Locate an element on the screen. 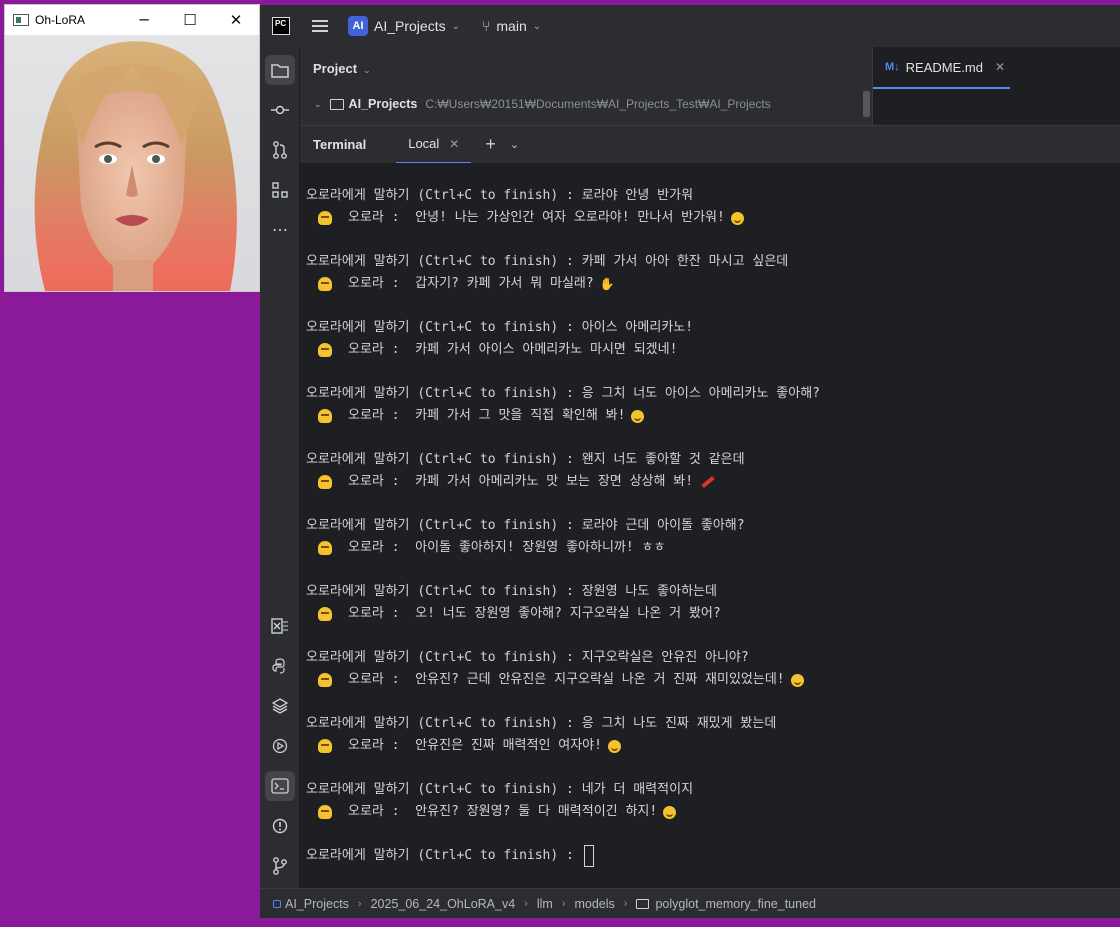 The width and height of the screenshot is (1120, 927). bot-message: 오로라 : 카페 가서 아이스 아메리카노 마시면 되겠네! is located at coordinates (713, 350).